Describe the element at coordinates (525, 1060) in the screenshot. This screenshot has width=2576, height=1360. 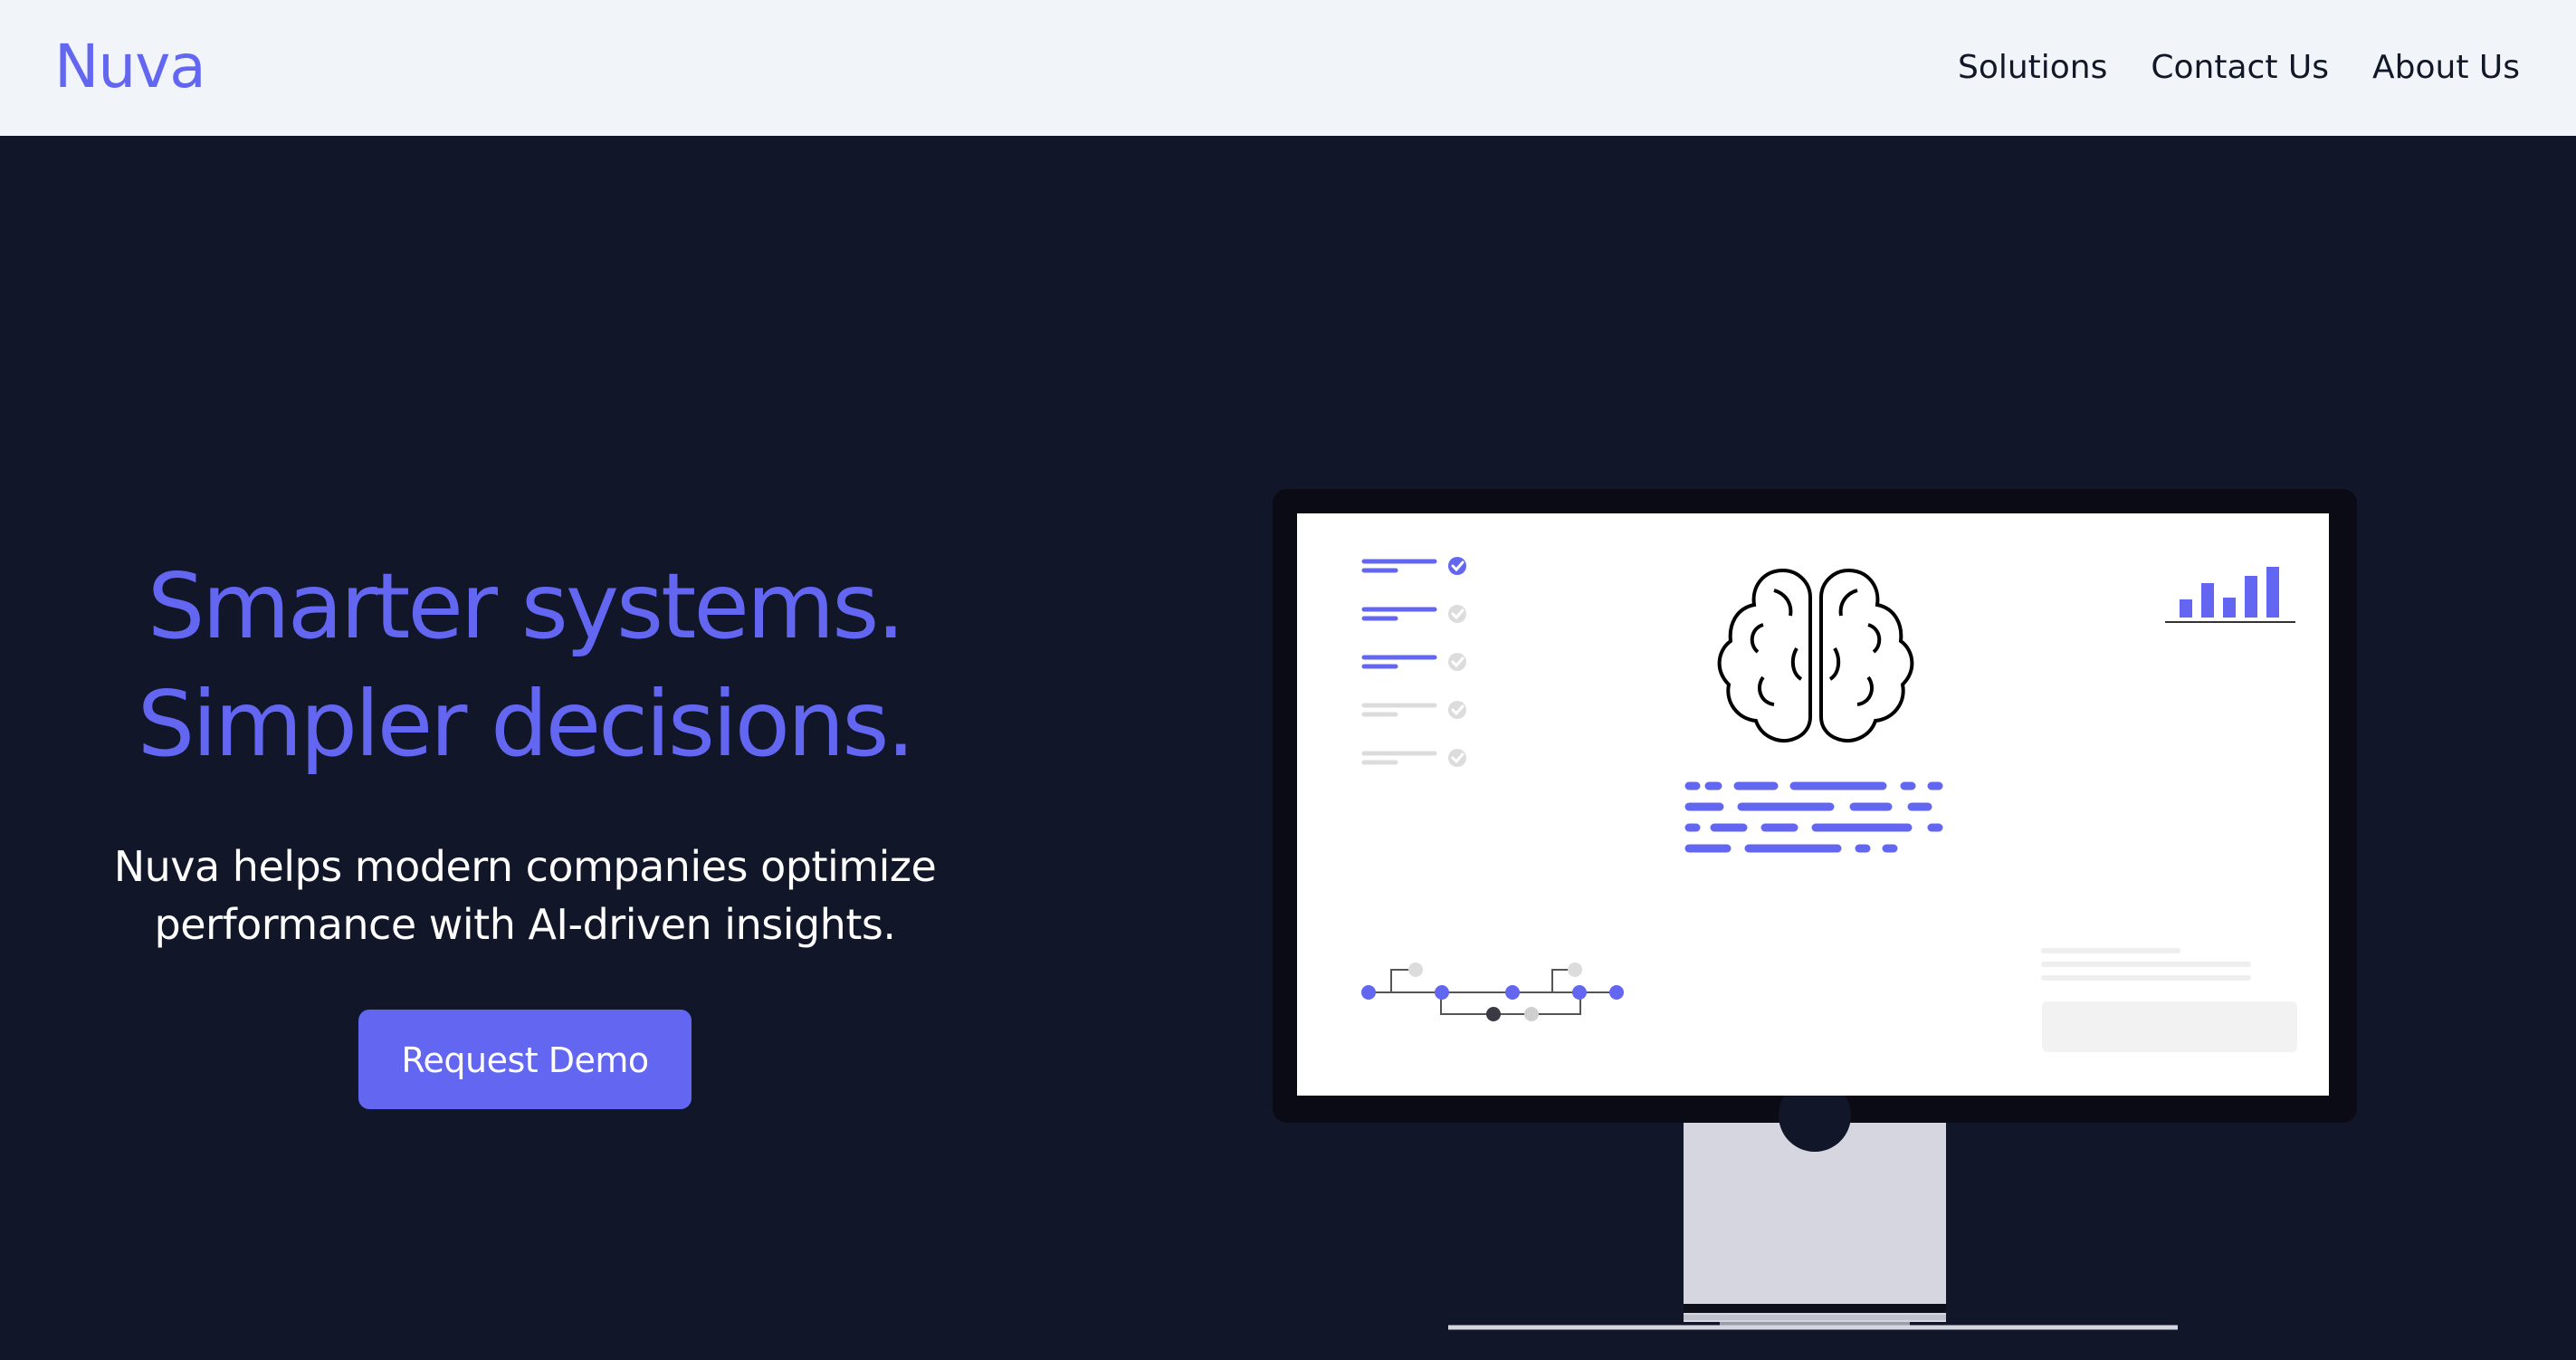
I see `request-demo-button: Request Demo` at that location.